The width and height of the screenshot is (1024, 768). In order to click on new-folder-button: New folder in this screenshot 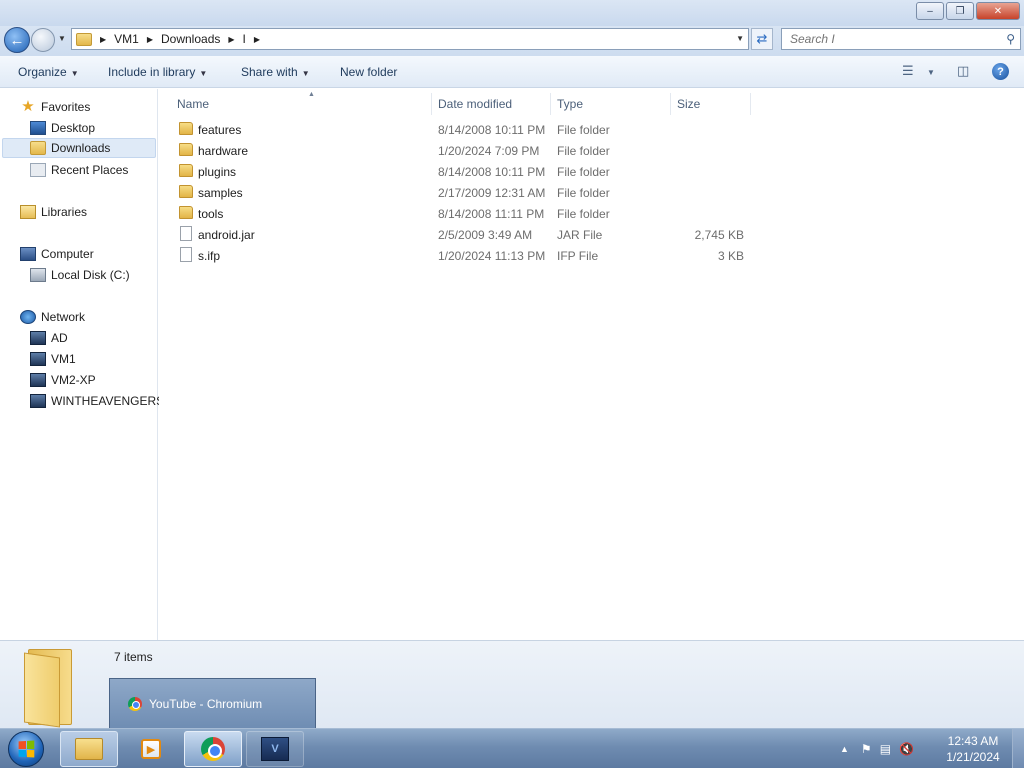, I will do `click(368, 72)`.